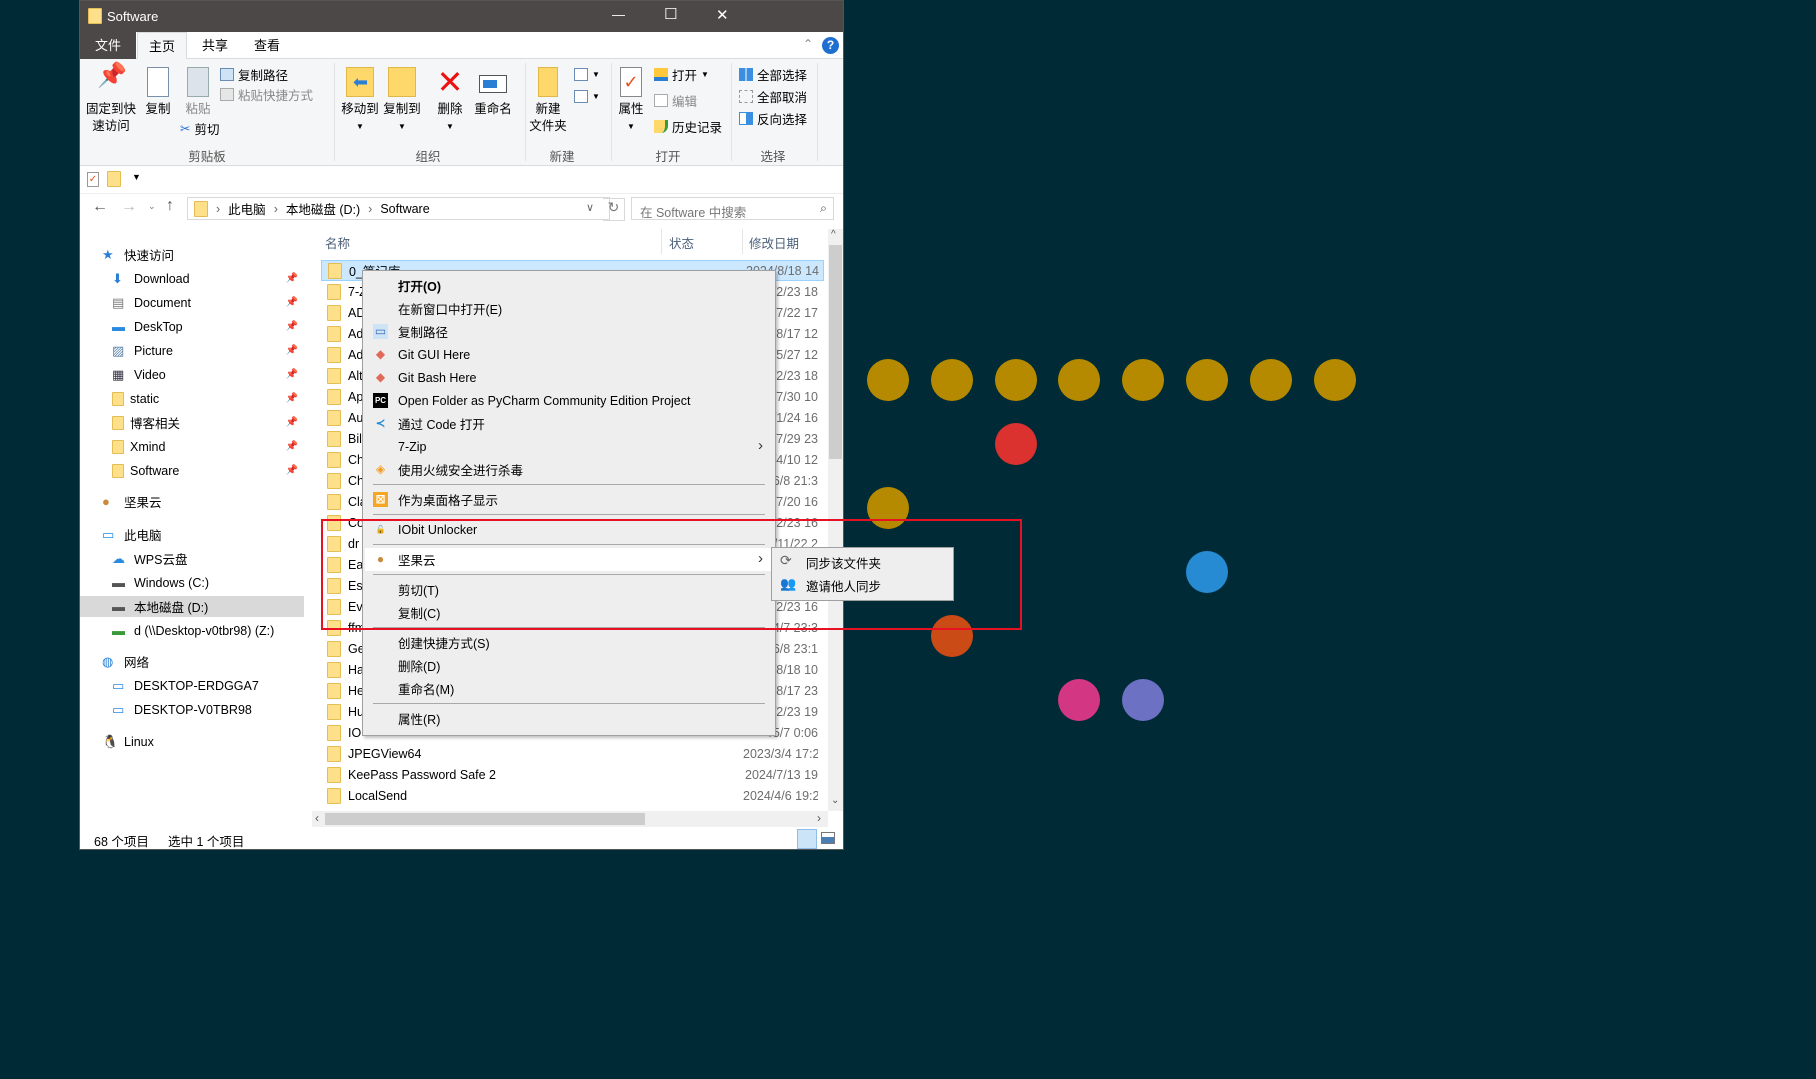 This screenshot has height=1079, width=1816. Describe the element at coordinates (192, 606) in the screenshot. I see `sidebar-item: ▬ 本地磁盘 (D:)` at that location.